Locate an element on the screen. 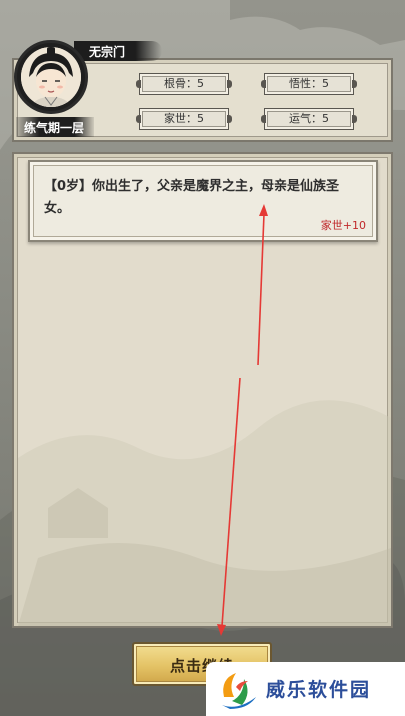 This screenshot has width=405, height=716. stat-bone: 根骨：5 is located at coordinates (184, 84).